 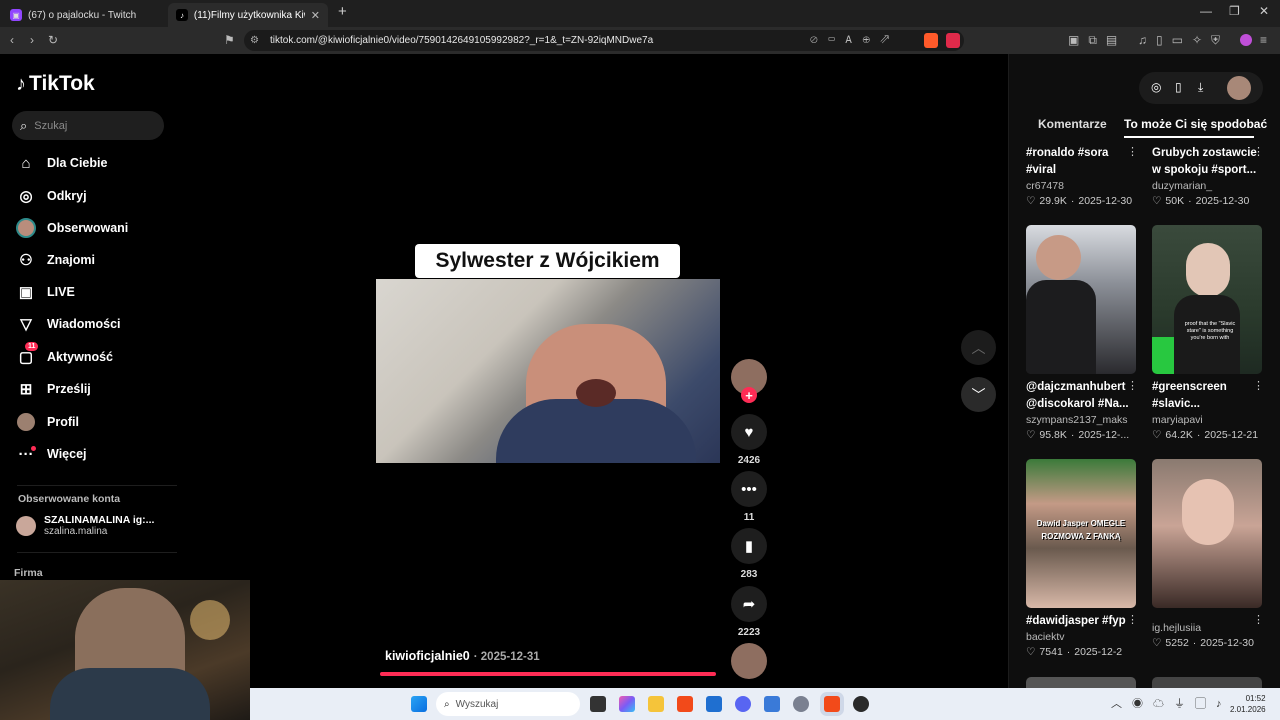 What do you see at coordinates (749, 489) in the screenshot?
I see `comment-button: •••` at bounding box center [749, 489].